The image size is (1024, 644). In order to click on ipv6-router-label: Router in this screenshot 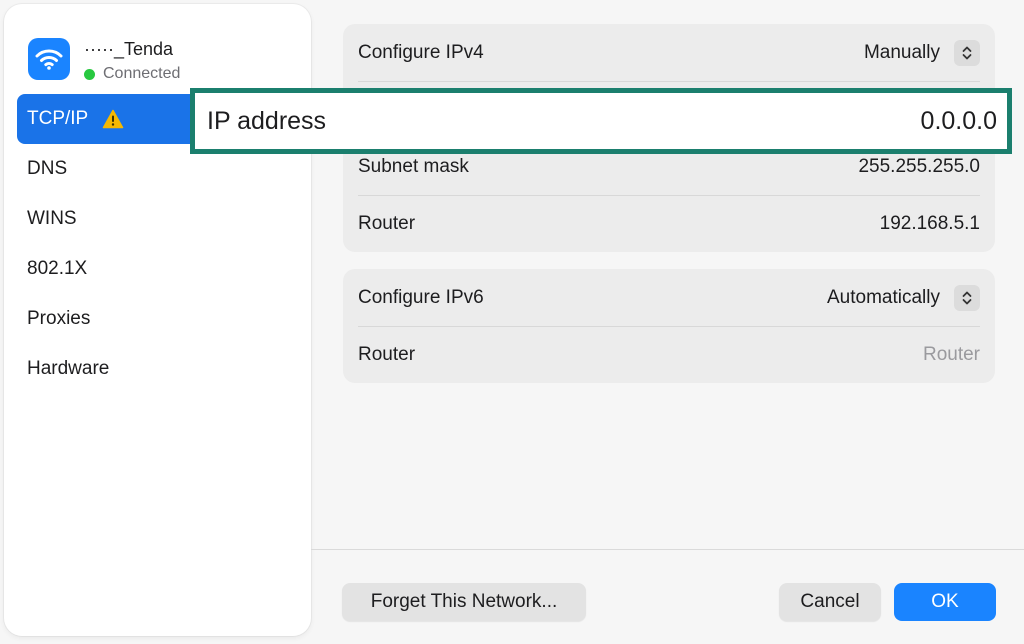, I will do `click(387, 354)`.